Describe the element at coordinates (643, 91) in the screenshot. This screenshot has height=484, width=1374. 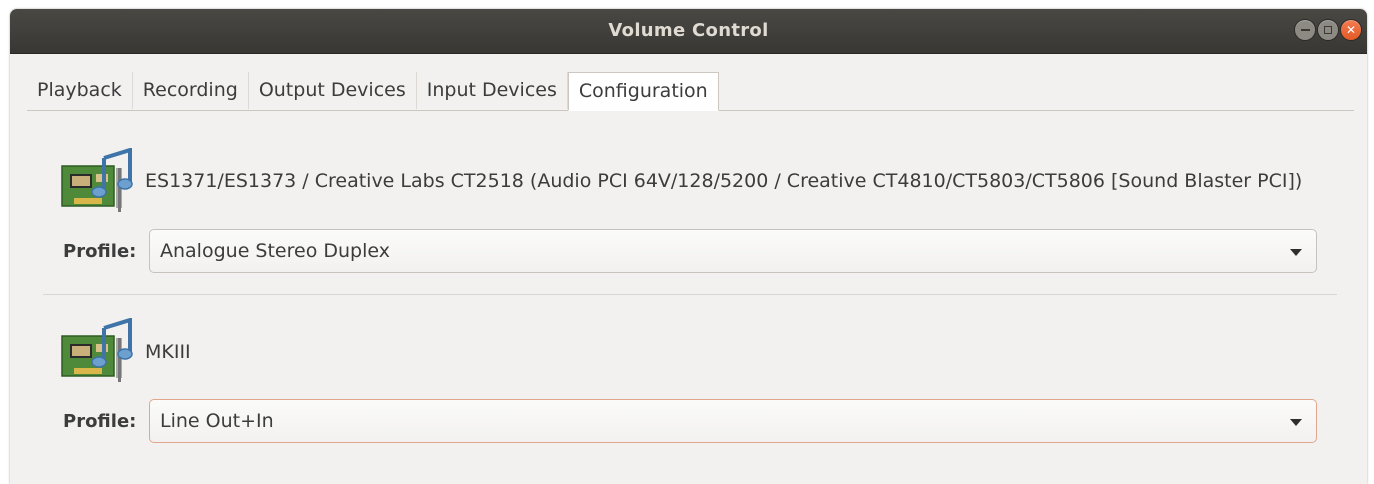
I see `tab-configuration: Configuration` at that location.